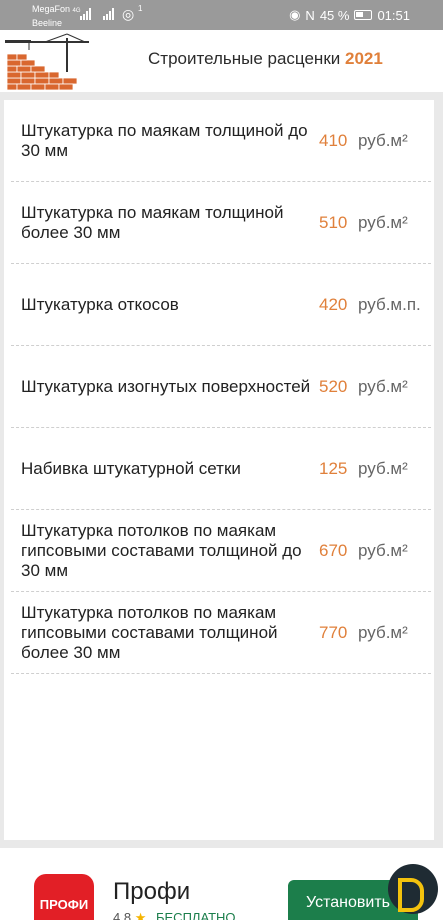  I want to click on wifi-badge: 1, so click(140, 8).